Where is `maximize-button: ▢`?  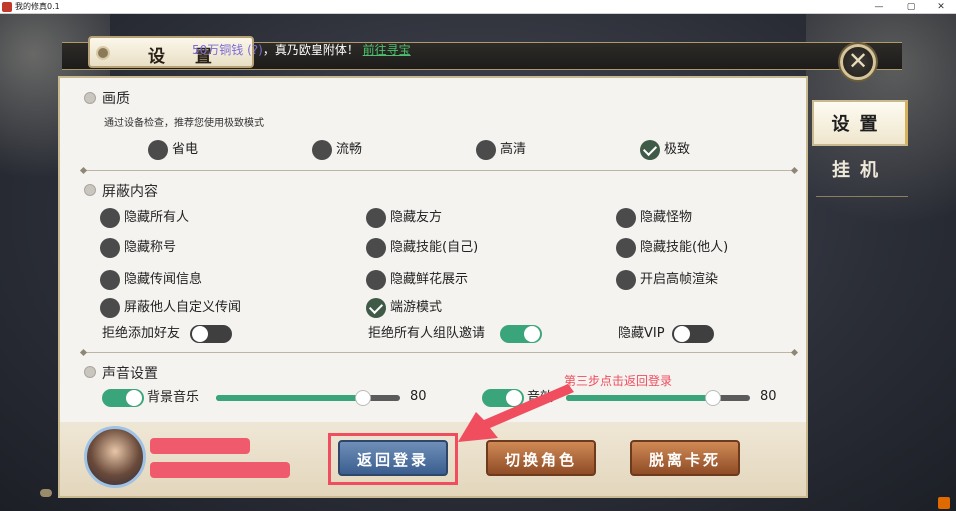 maximize-button: ▢ is located at coordinates (911, 7).